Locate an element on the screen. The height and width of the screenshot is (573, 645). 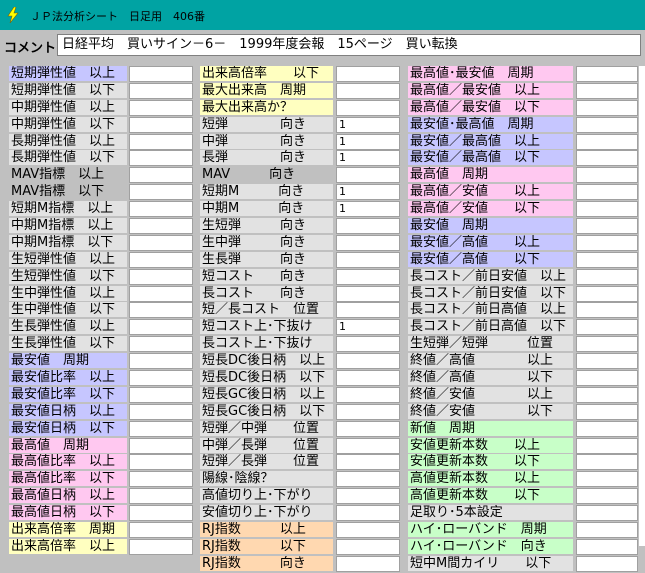
condition-label: 生短弾性値 以下 is located at coordinates (68, 276).